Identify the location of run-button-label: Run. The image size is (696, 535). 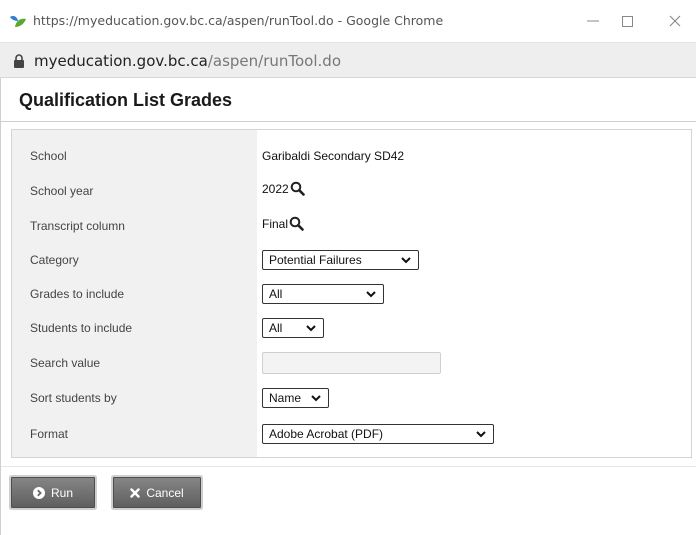
(61, 492).